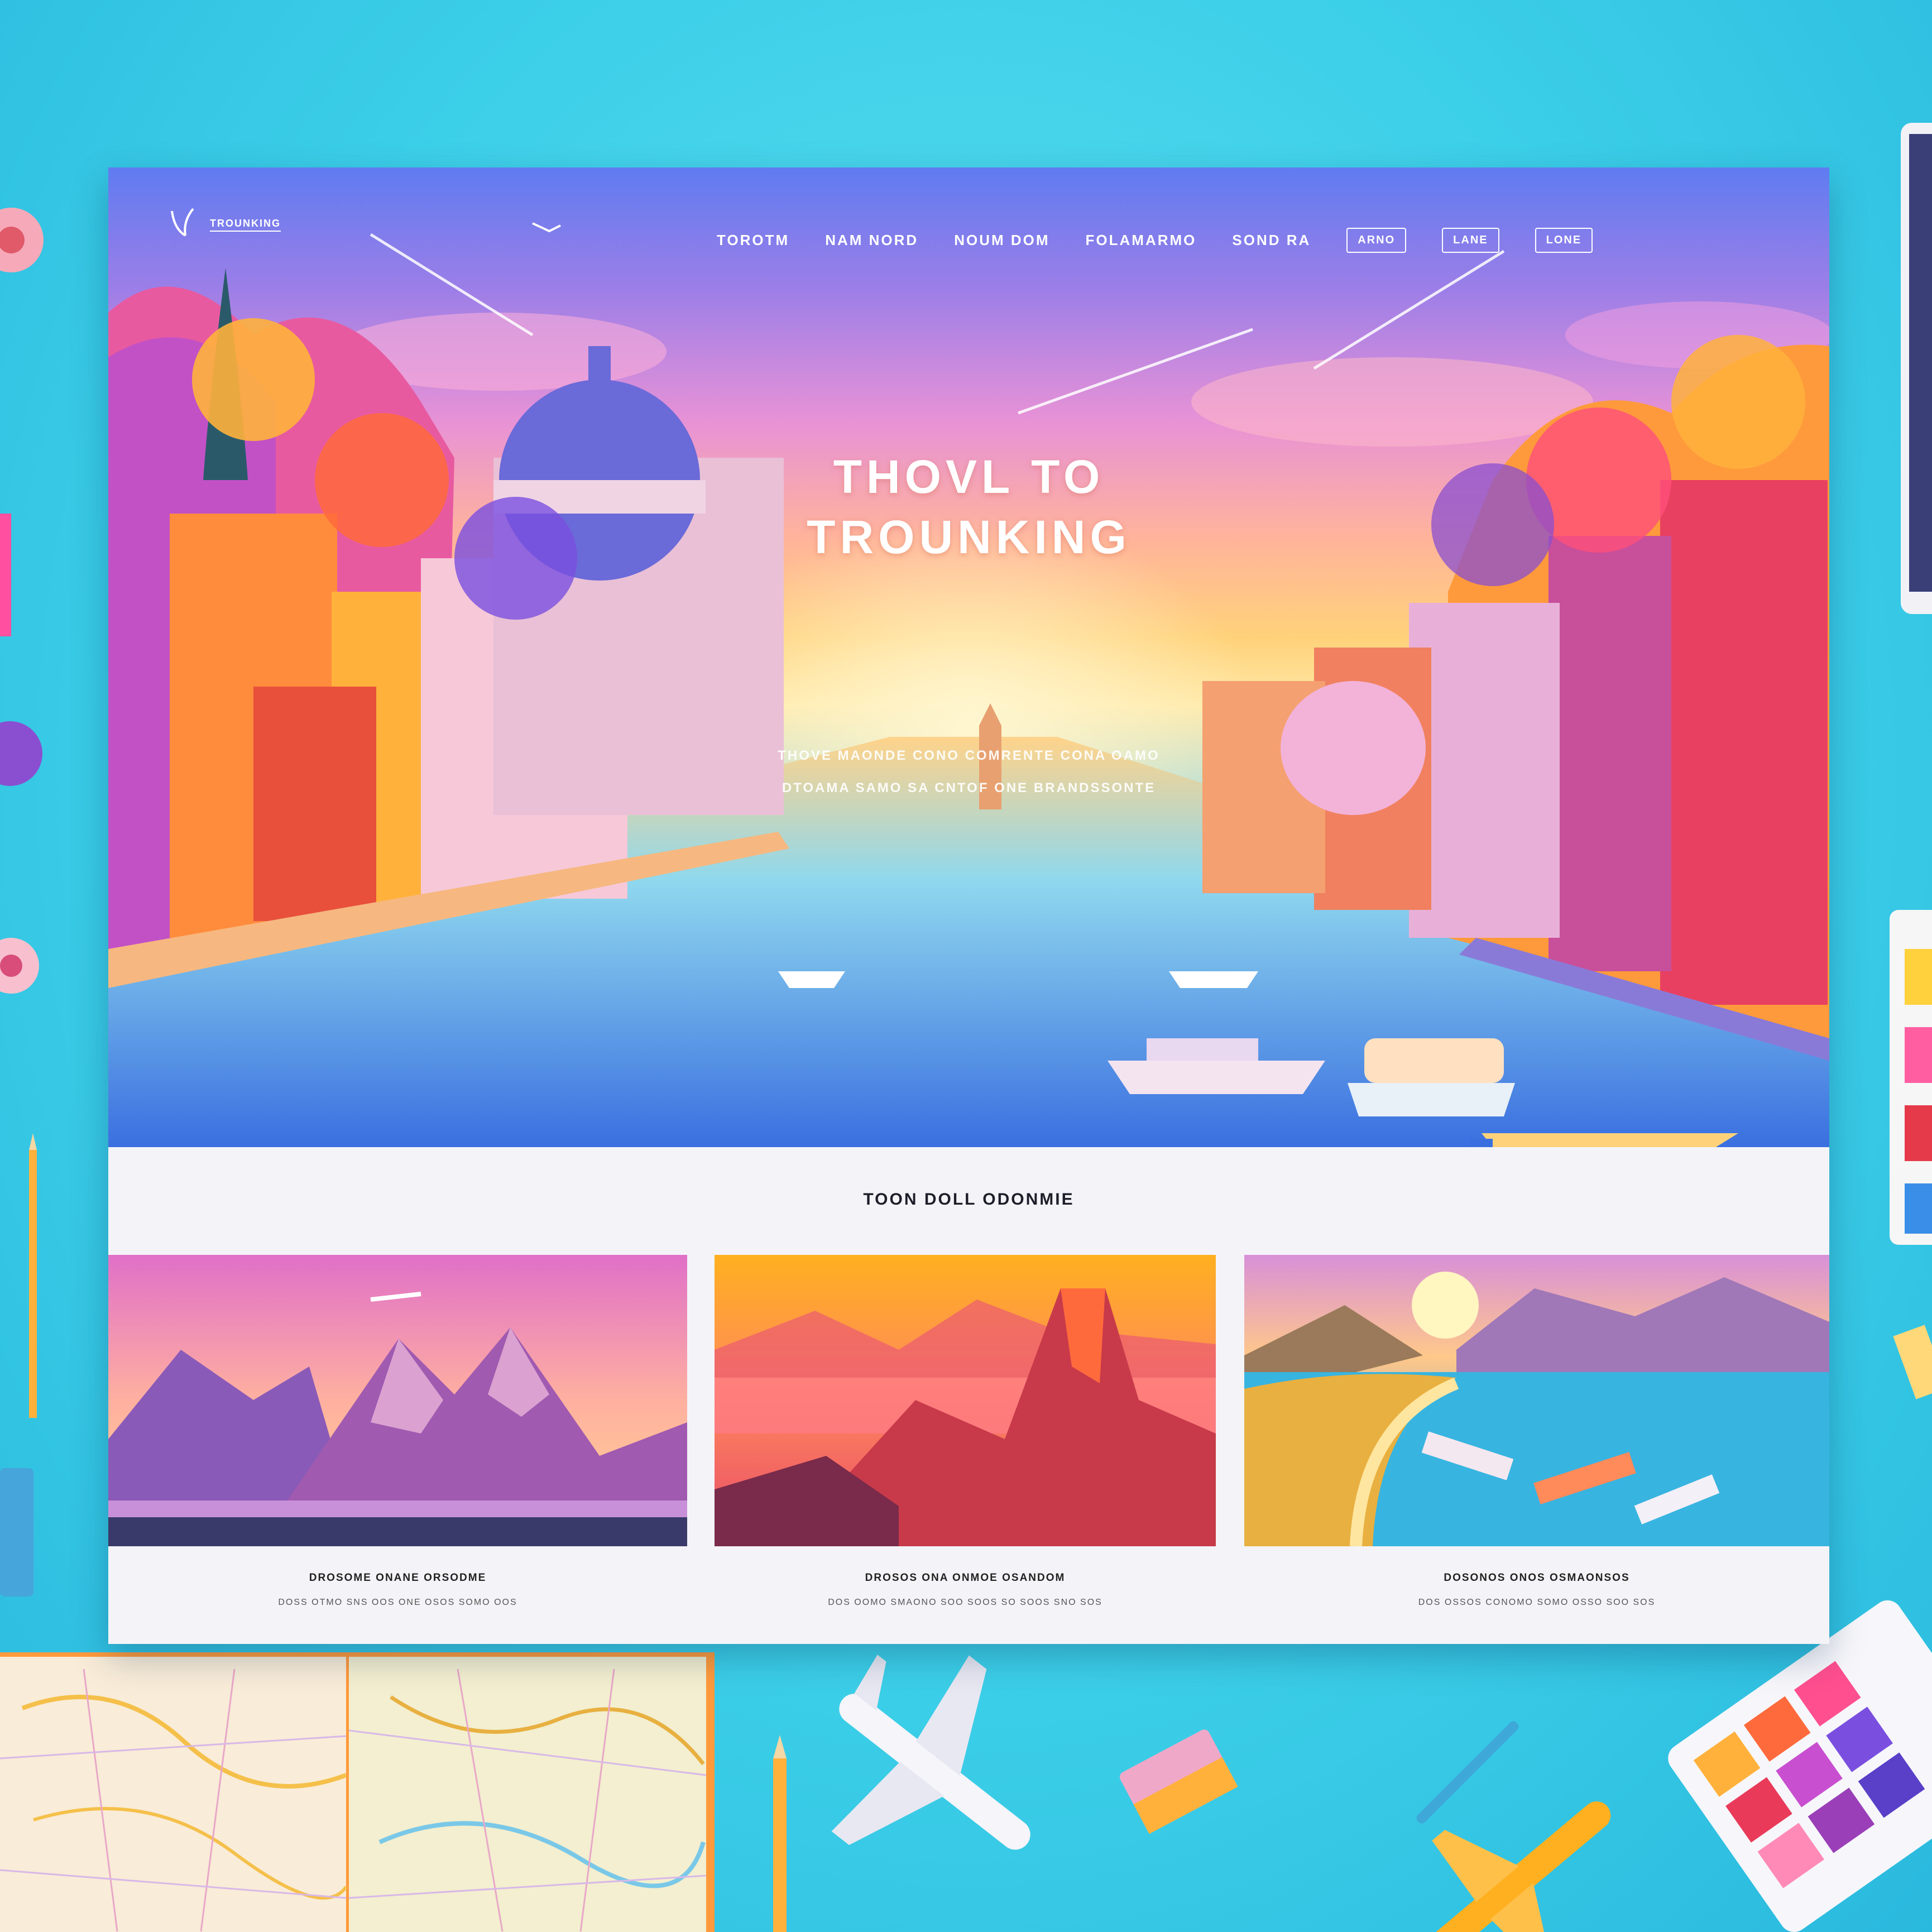 This screenshot has height=1932, width=1932. I want to click on map-book-icon, so click(357, 1792).